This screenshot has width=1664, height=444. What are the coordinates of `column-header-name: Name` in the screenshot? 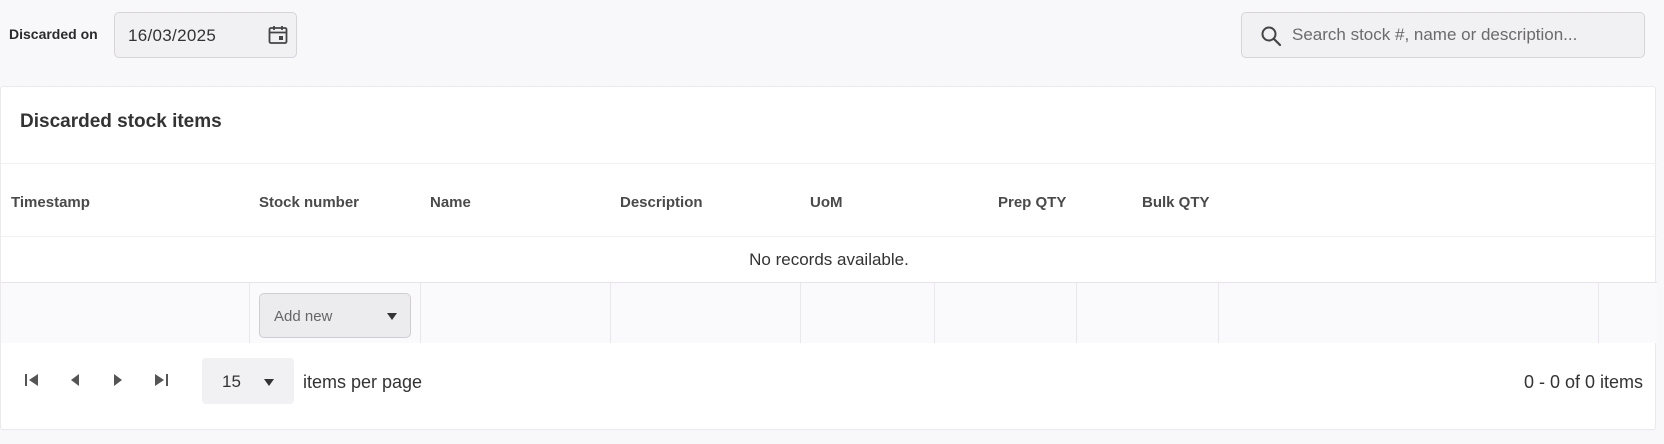 It's located at (450, 202).